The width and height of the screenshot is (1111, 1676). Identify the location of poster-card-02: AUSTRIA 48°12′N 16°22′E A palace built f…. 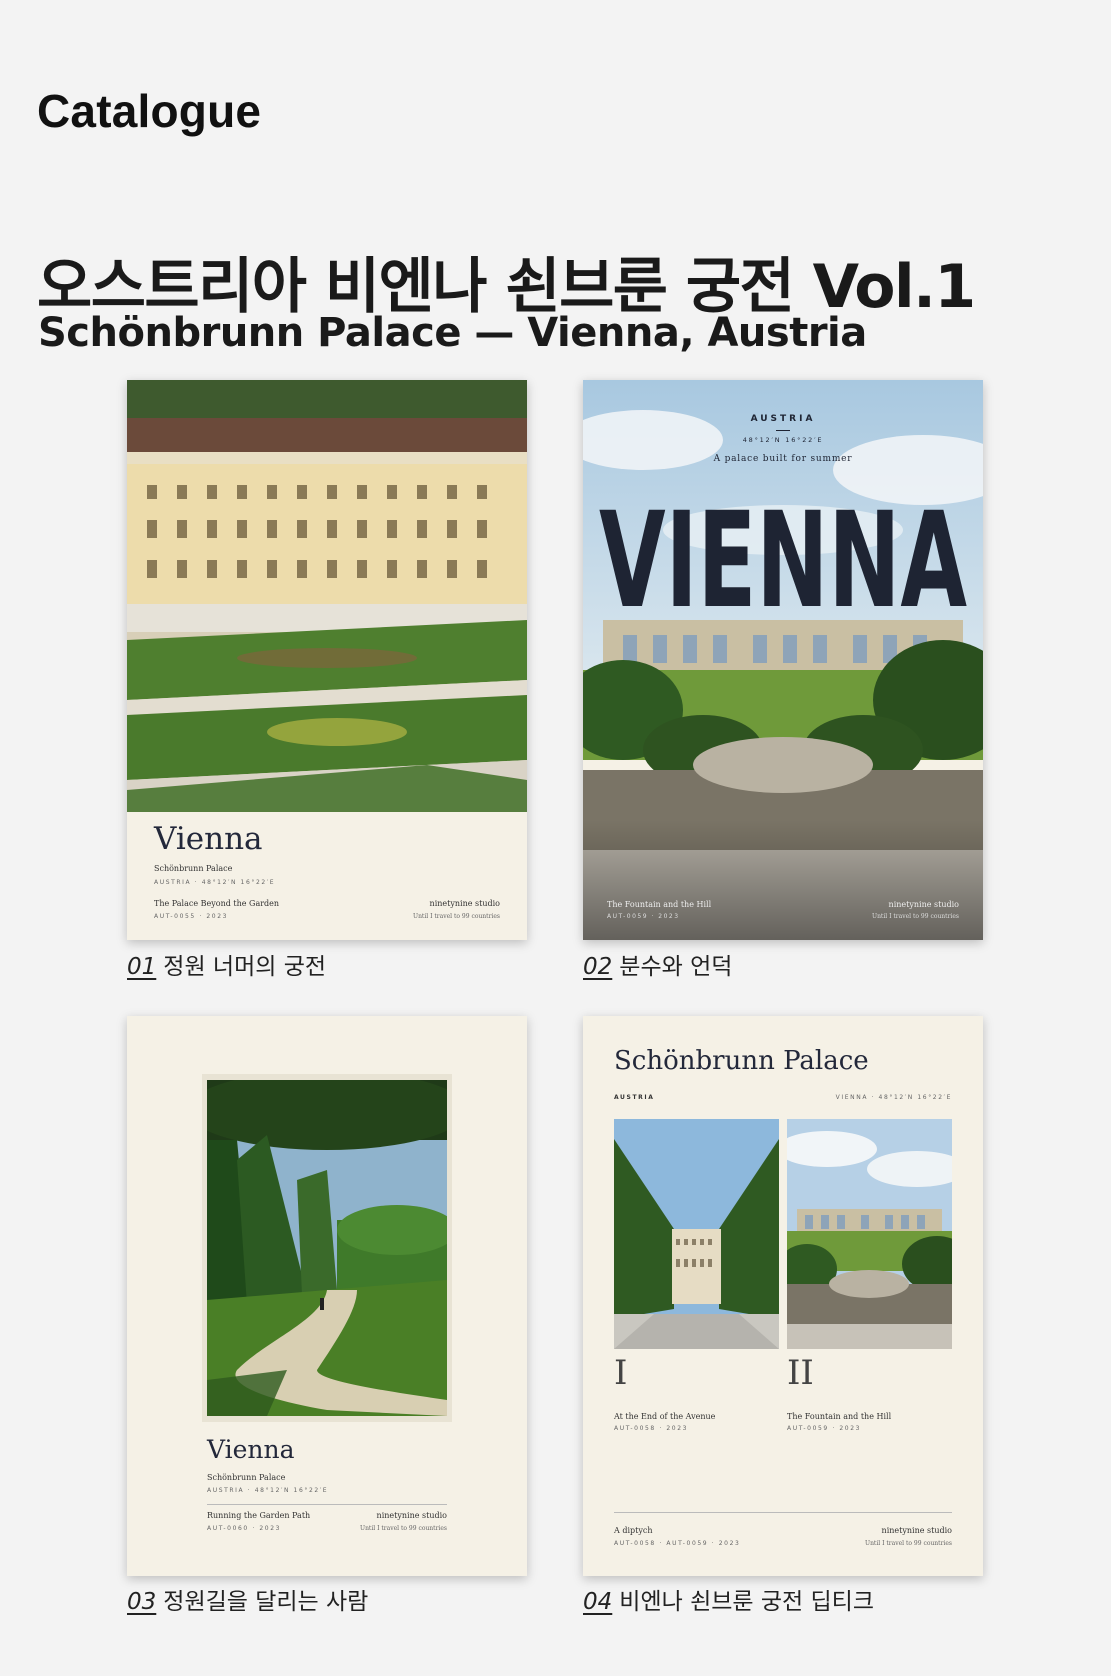
(783, 660).